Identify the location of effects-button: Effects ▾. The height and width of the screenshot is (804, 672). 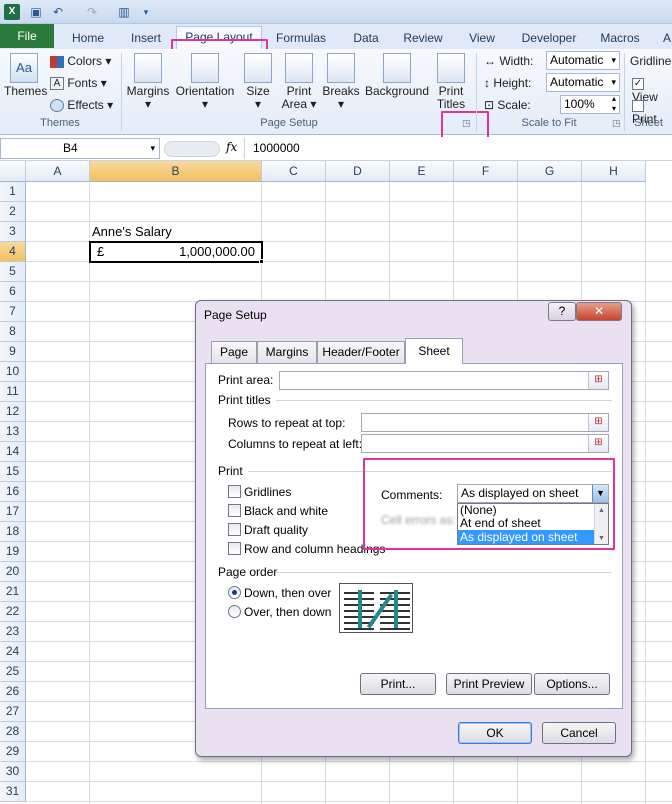
(81, 105).